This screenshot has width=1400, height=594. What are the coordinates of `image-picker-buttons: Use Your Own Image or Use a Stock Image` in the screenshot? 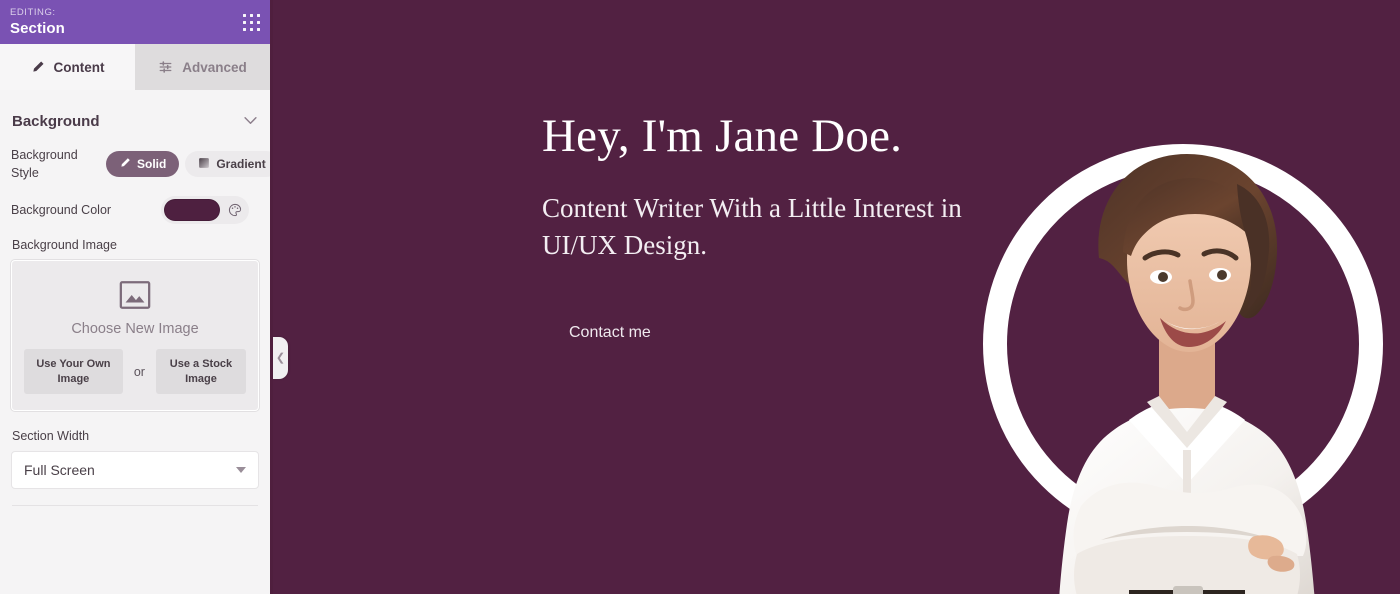 It's located at (135, 371).